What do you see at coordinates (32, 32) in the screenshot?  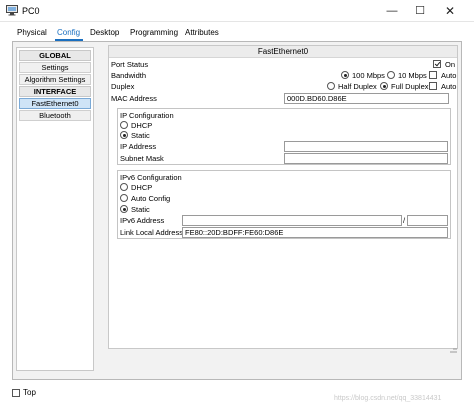 I see `tab-physical: Physical` at bounding box center [32, 32].